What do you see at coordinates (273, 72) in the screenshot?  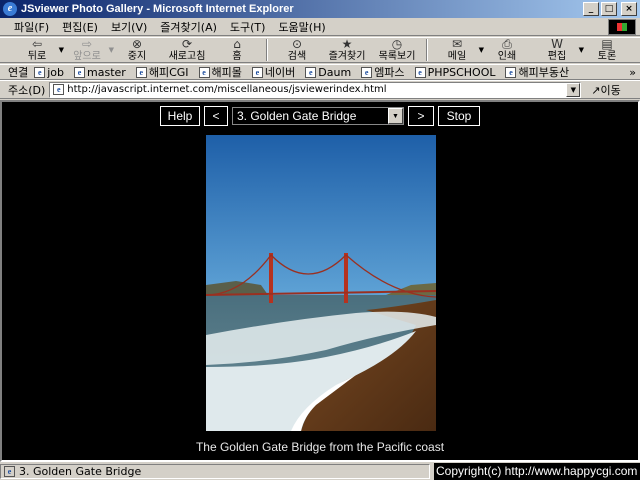 I see `link-item: e 네이버` at bounding box center [273, 72].